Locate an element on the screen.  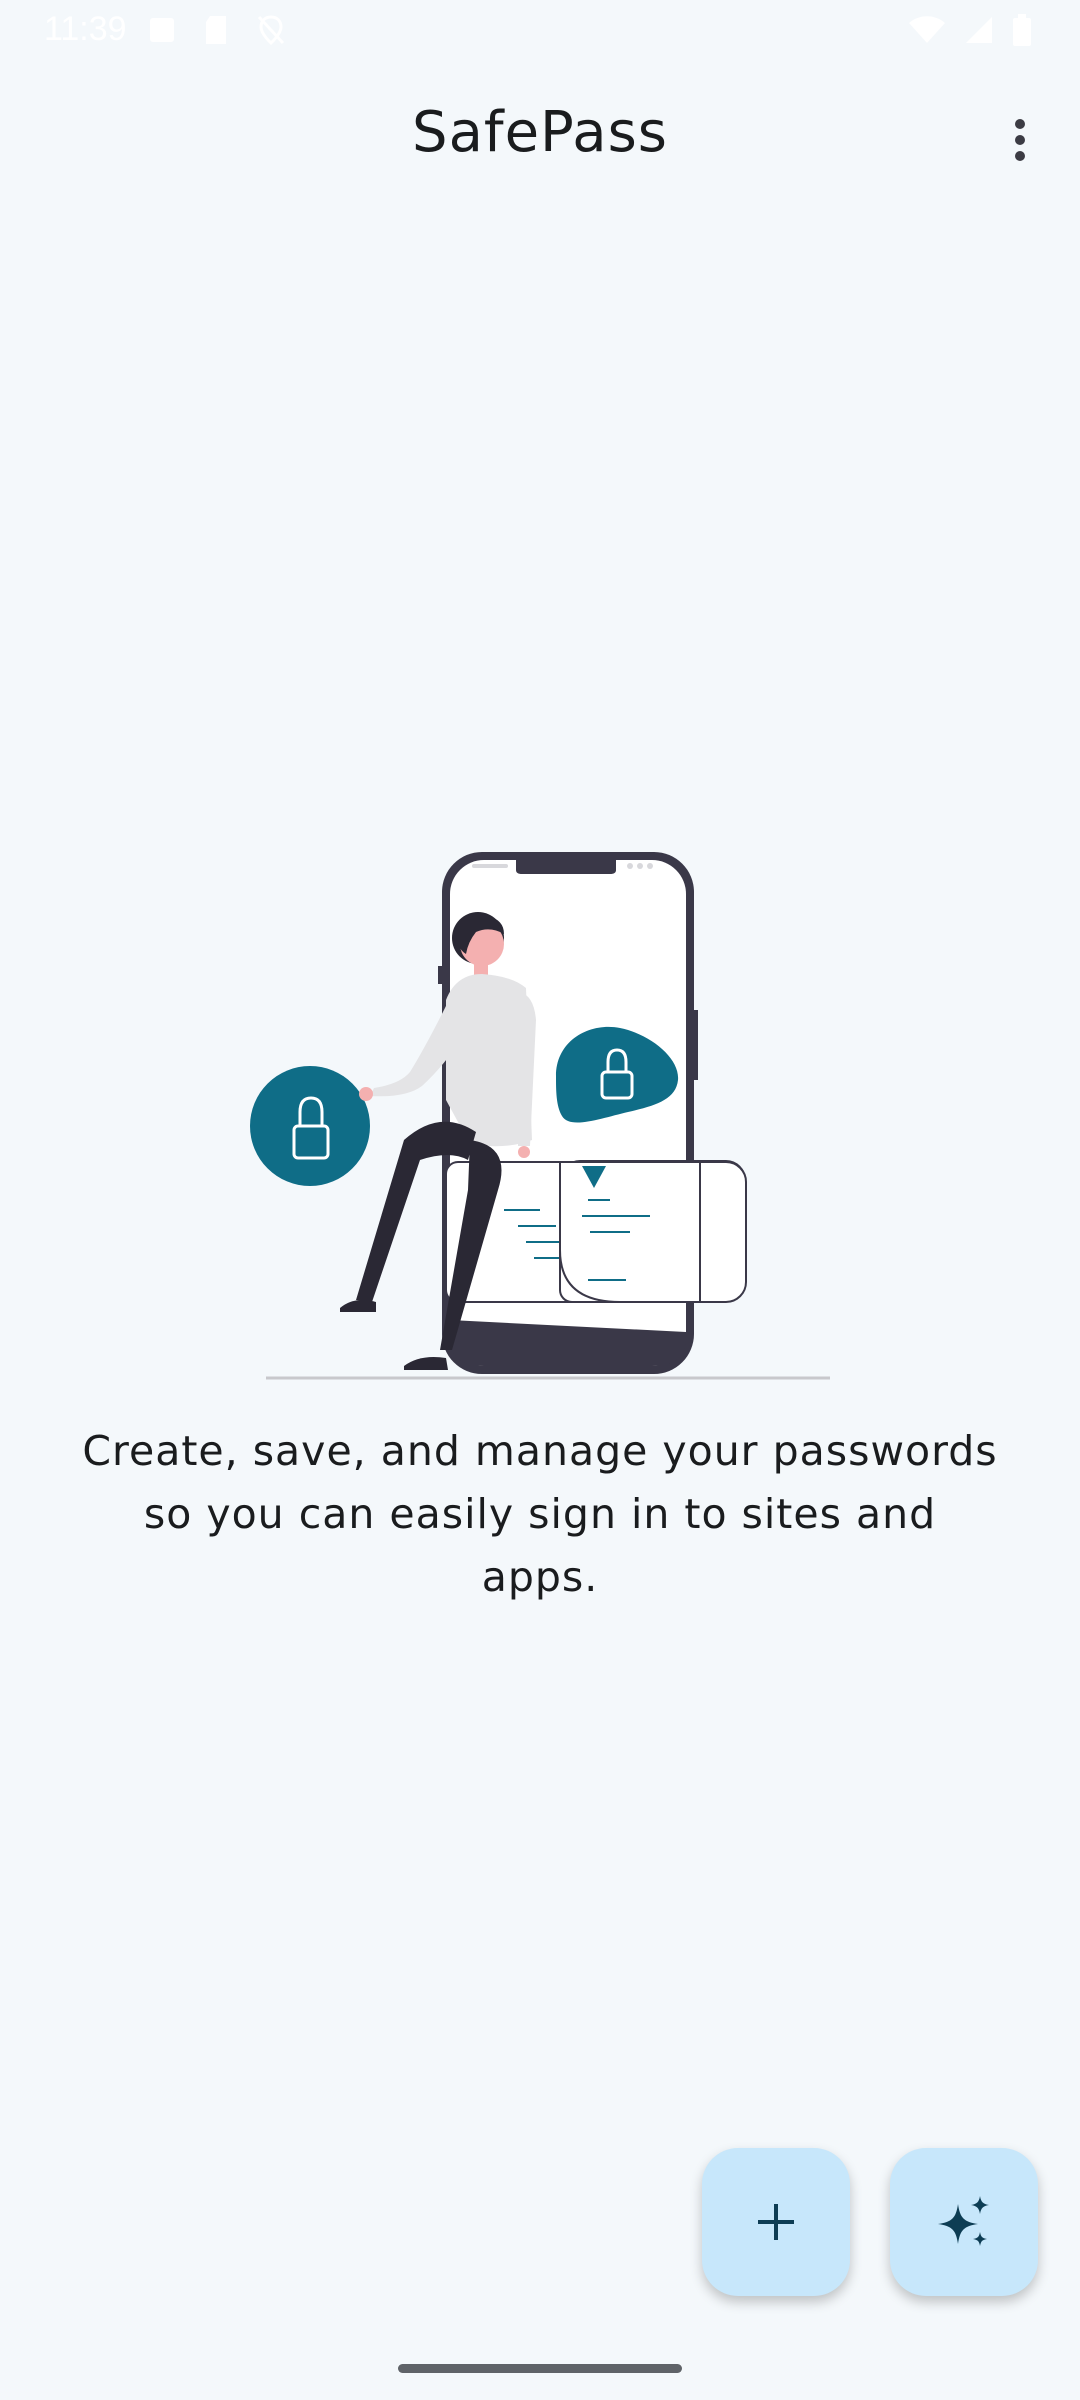
status-icons-left is located at coordinates (217, 30).